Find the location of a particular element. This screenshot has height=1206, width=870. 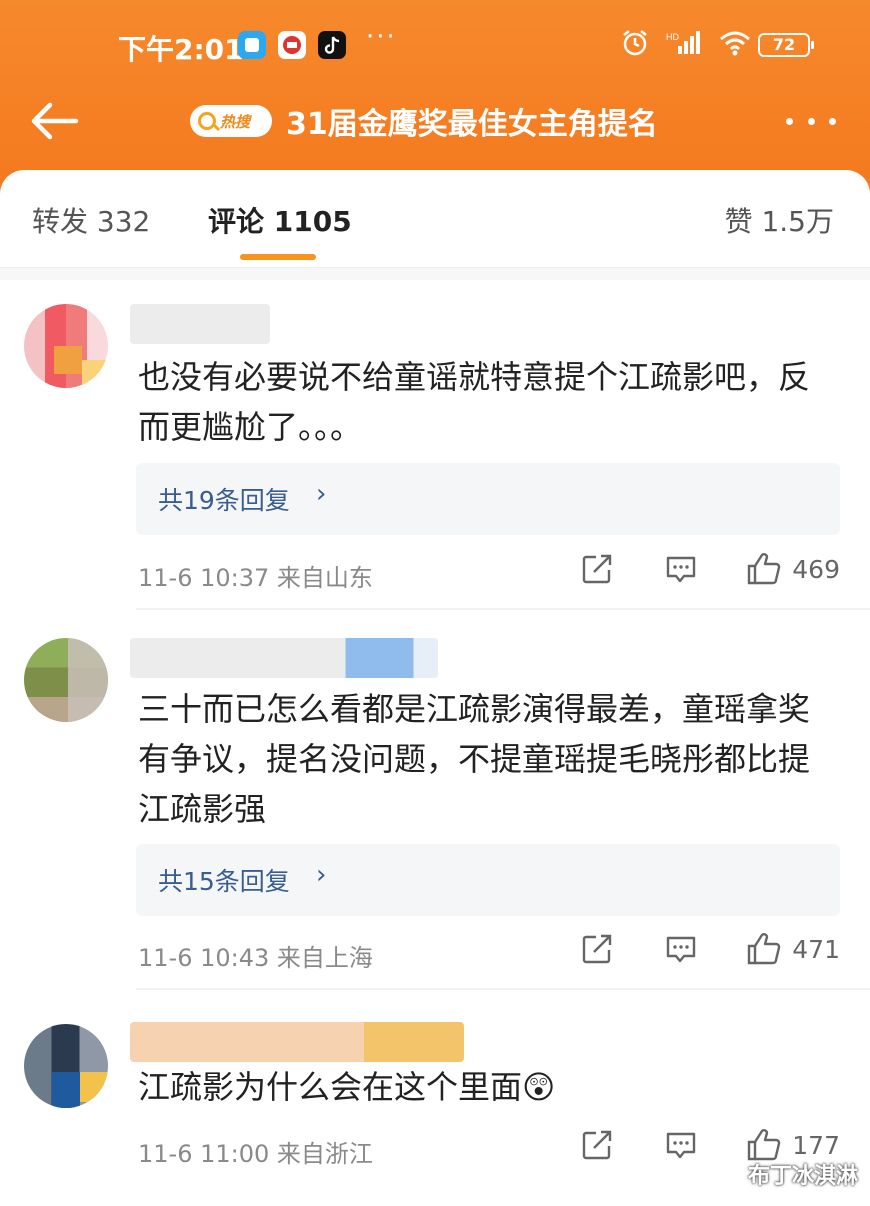

comment-text: 也没有必要说不给童谣就特意提个江疏影吧，反而更尴尬了。。。 is located at coordinates (474, 402).